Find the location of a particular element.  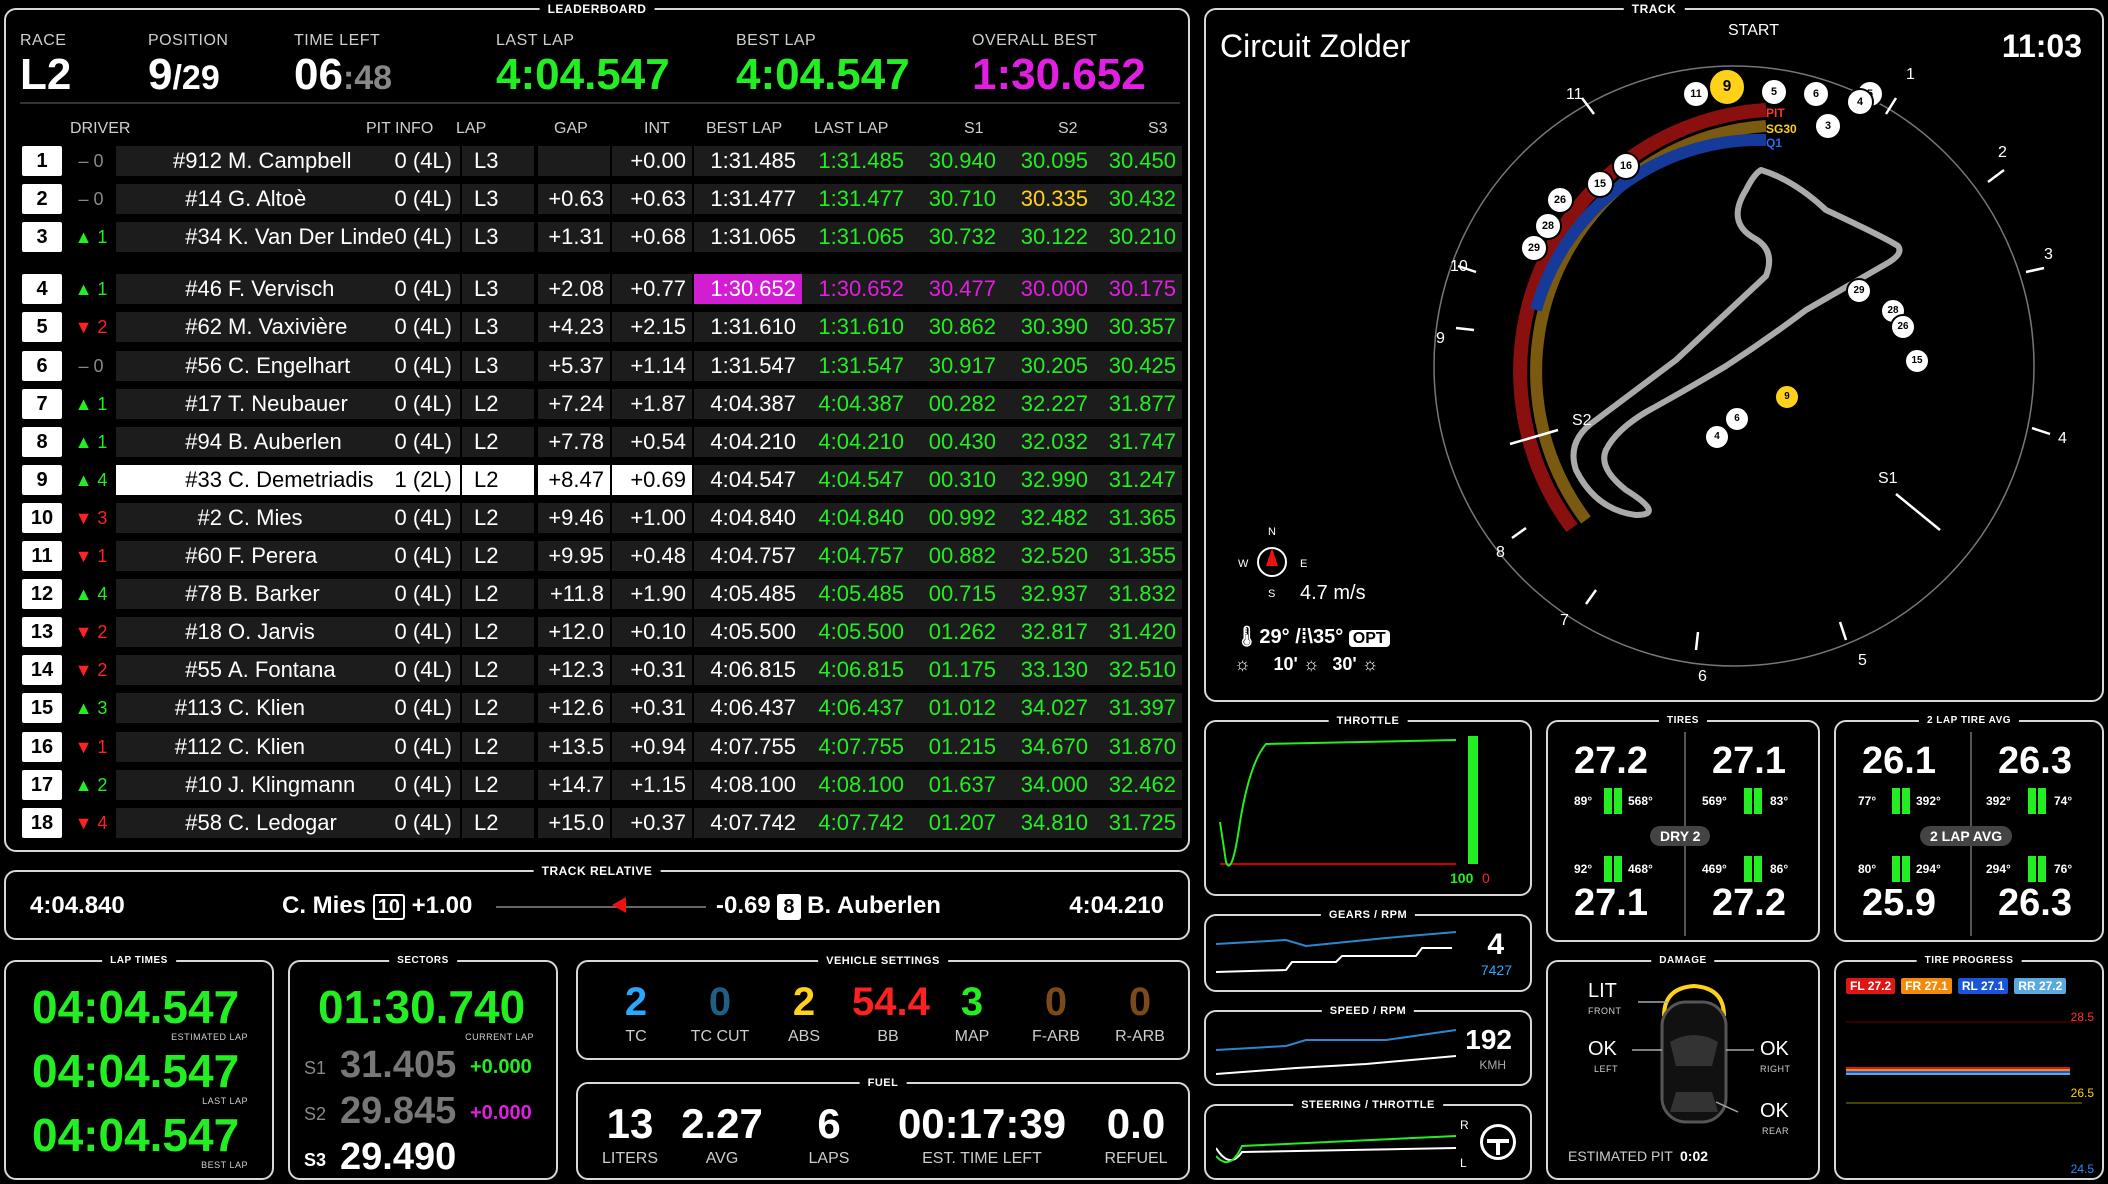

car-marker: 3 is located at coordinates (1828, 126).